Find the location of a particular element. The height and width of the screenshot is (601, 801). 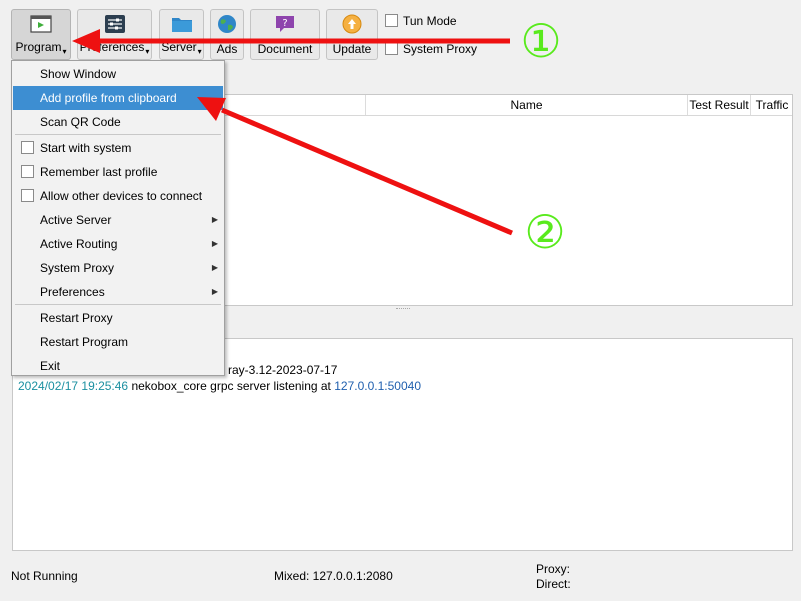

menu-item-label: Active Routing is located at coordinates (79, 244).